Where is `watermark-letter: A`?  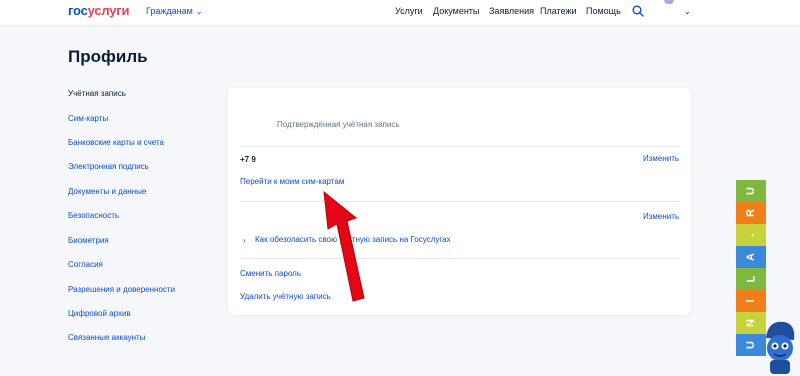
watermark-letter: A is located at coordinates (751, 257).